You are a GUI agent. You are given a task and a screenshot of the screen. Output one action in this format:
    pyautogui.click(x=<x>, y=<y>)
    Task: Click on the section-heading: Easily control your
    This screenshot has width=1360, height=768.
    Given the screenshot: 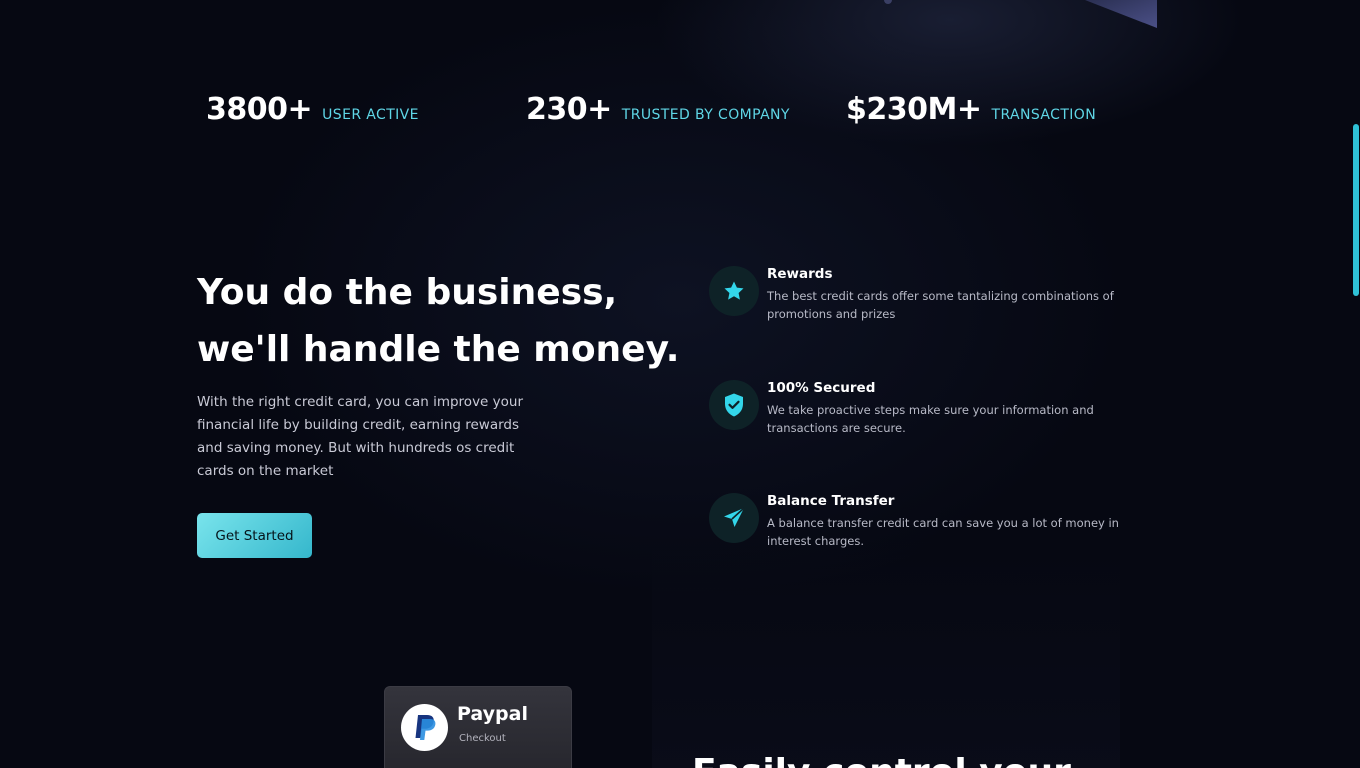 What is the action you would take?
    pyautogui.click(x=881, y=760)
    